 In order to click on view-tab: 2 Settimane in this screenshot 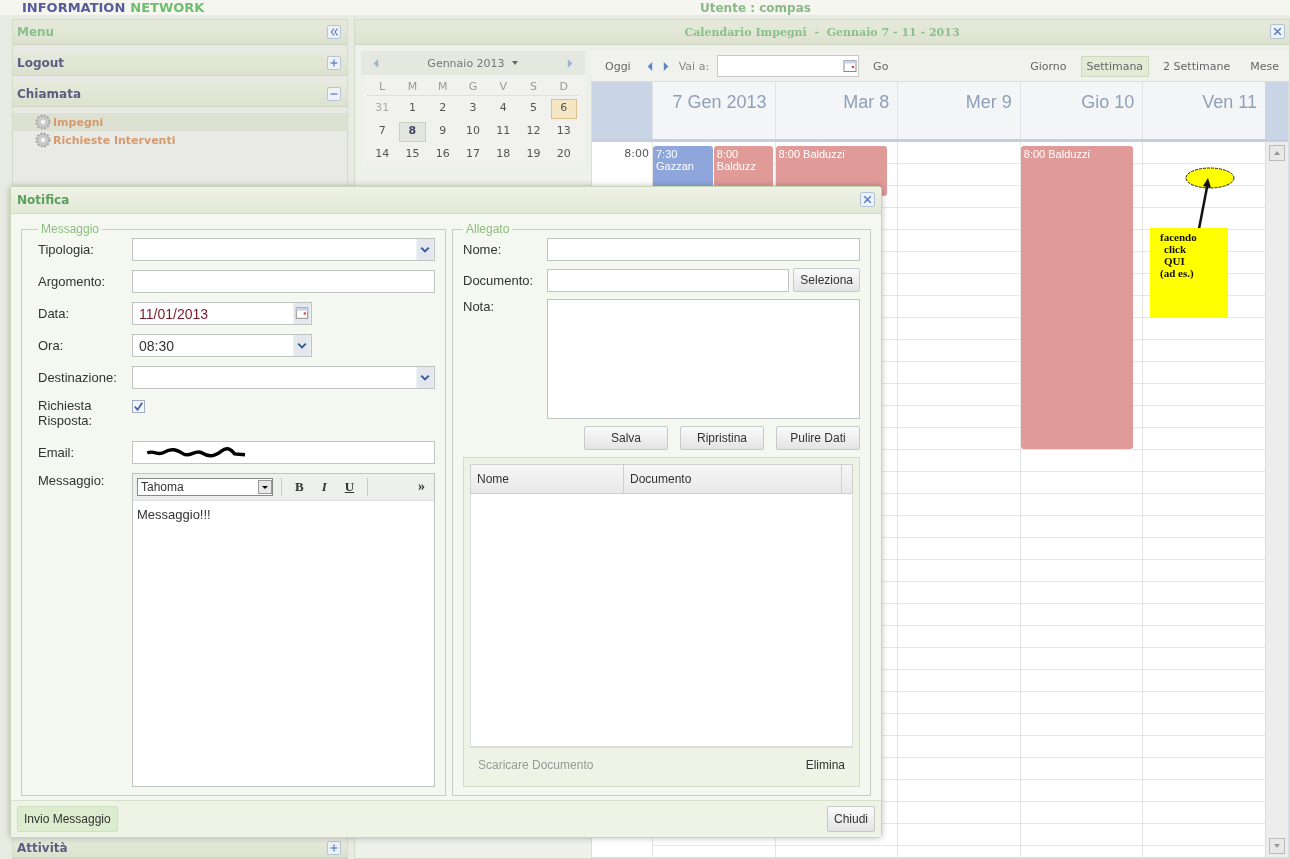, I will do `click(1197, 66)`.